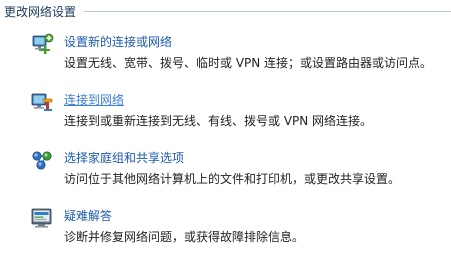 The height and width of the screenshot is (254, 451). What do you see at coordinates (42, 102) in the screenshot?
I see `connect-network-icon` at bounding box center [42, 102].